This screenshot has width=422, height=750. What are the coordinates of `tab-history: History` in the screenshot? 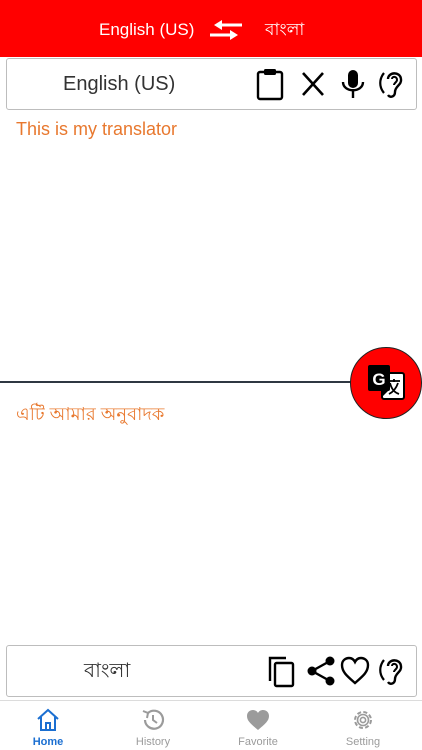 It's located at (153, 725).